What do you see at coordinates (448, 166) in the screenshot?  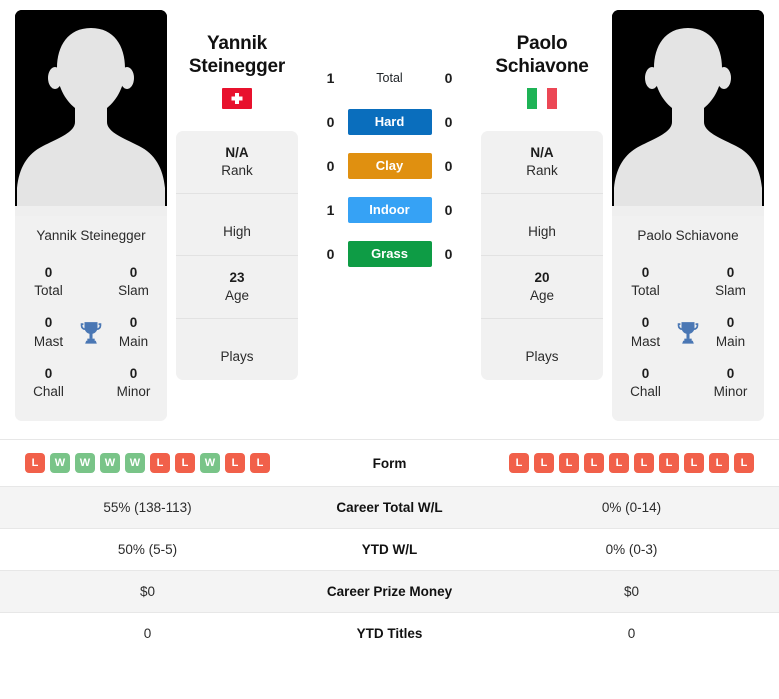 I see `h2h-right-score-clay: 0` at bounding box center [448, 166].